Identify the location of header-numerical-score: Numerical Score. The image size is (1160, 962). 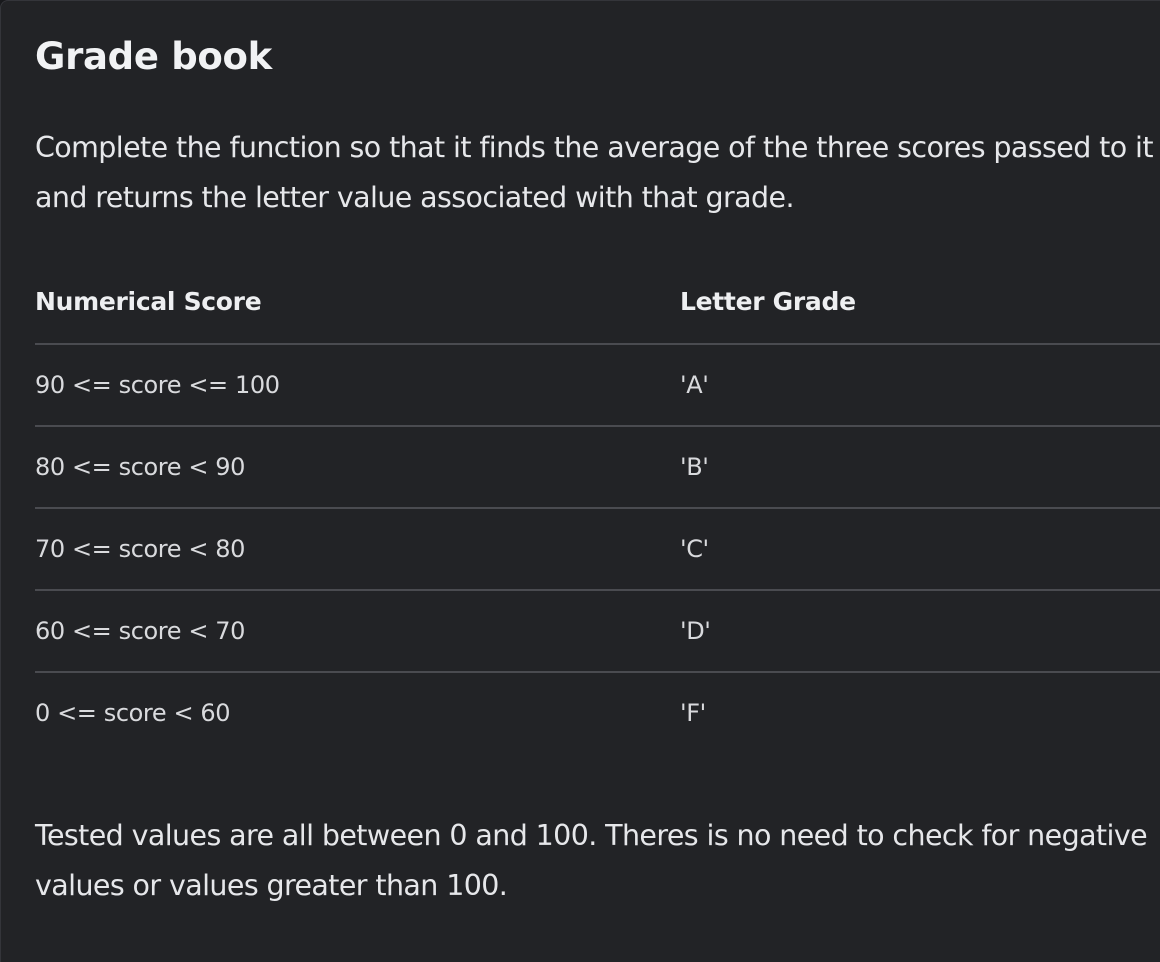
(148, 301).